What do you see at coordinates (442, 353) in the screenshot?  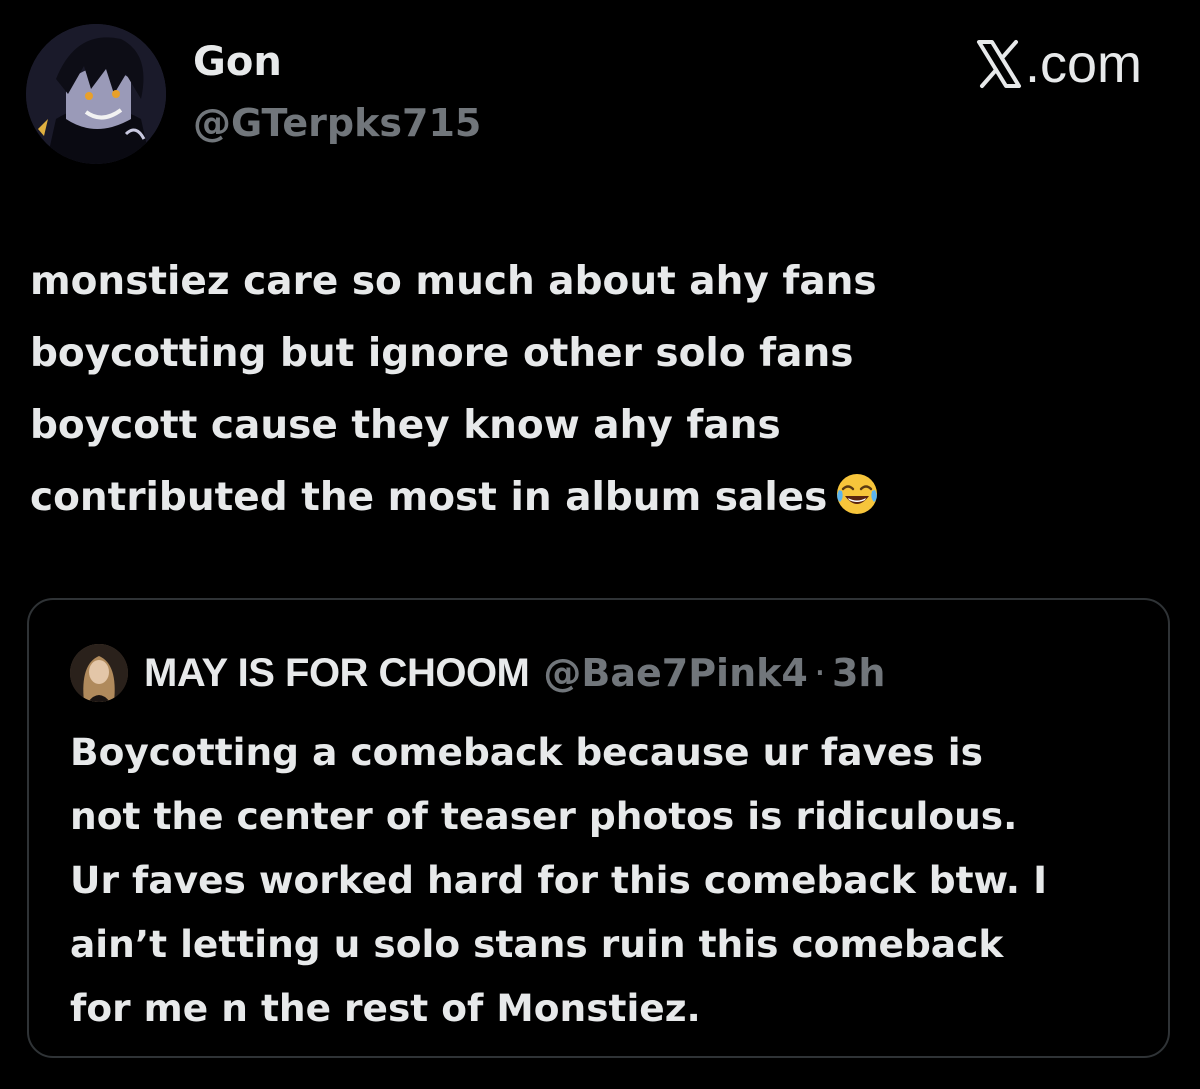 I see `post-text-line: boycotting but ignore other solo fans` at bounding box center [442, 353].